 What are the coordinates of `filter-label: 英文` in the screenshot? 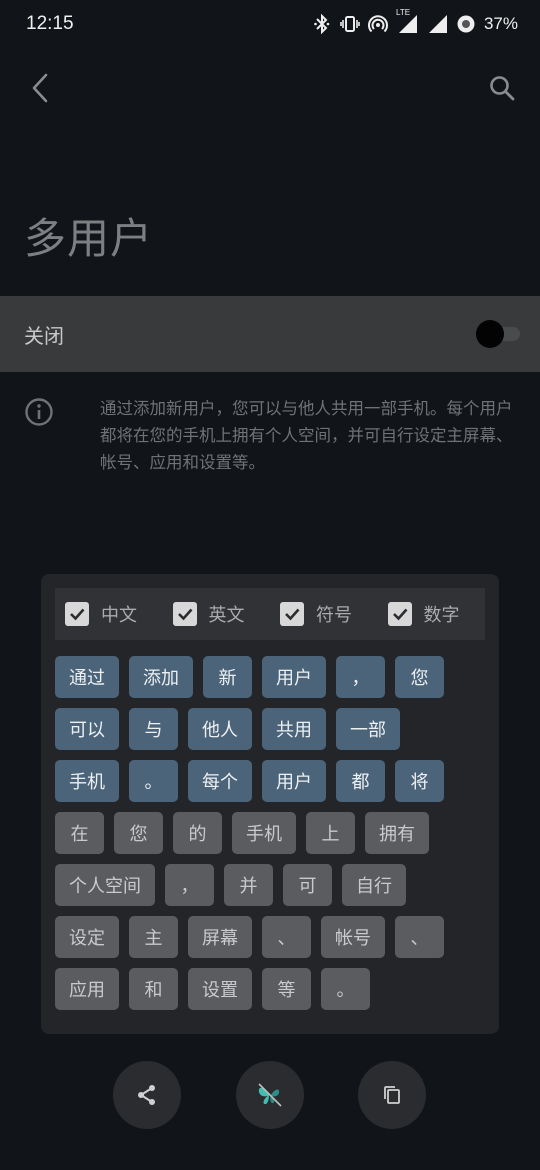 It's located at (226, 615).